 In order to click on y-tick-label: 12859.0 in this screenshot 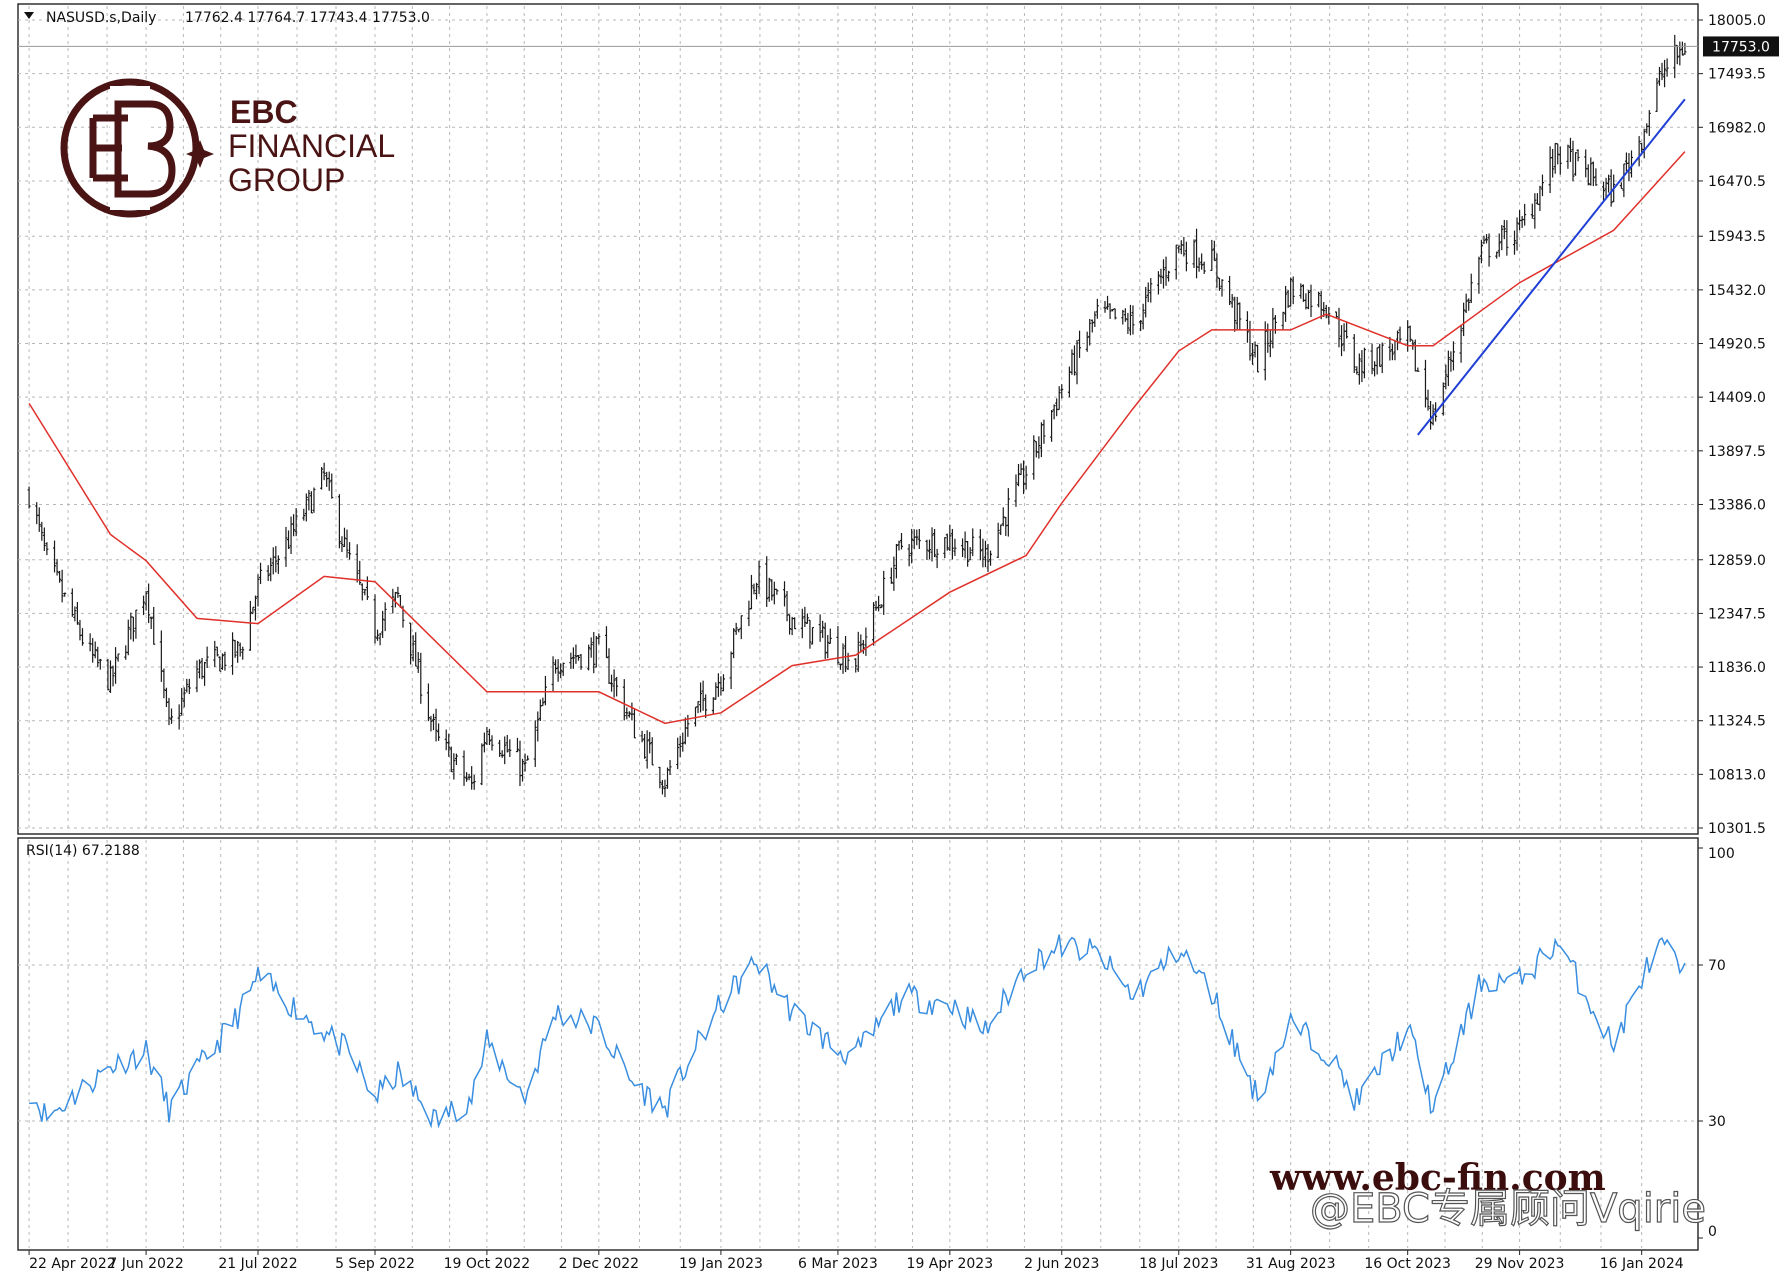, I will do `click(1737, 561)`.